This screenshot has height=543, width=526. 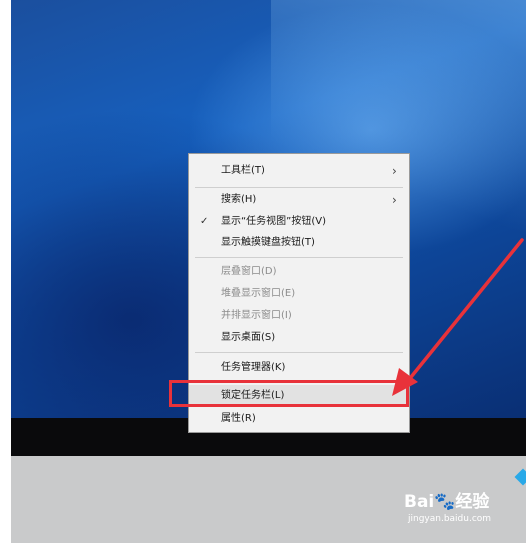 What do you see at coordinates (450, 519) in the screenshot?
I see `watermark-url: jingyan.baidu.com` at bounding box center [450, 519].